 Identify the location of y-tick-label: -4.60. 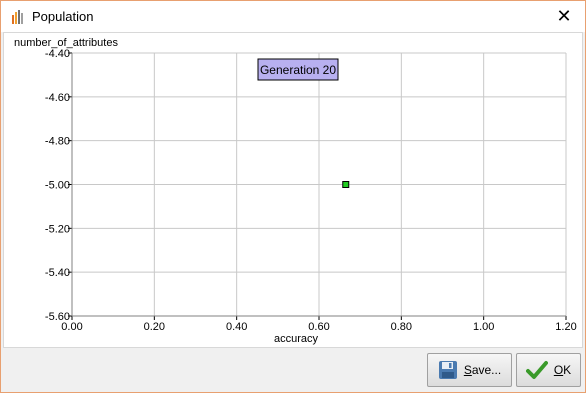
(57, 98).